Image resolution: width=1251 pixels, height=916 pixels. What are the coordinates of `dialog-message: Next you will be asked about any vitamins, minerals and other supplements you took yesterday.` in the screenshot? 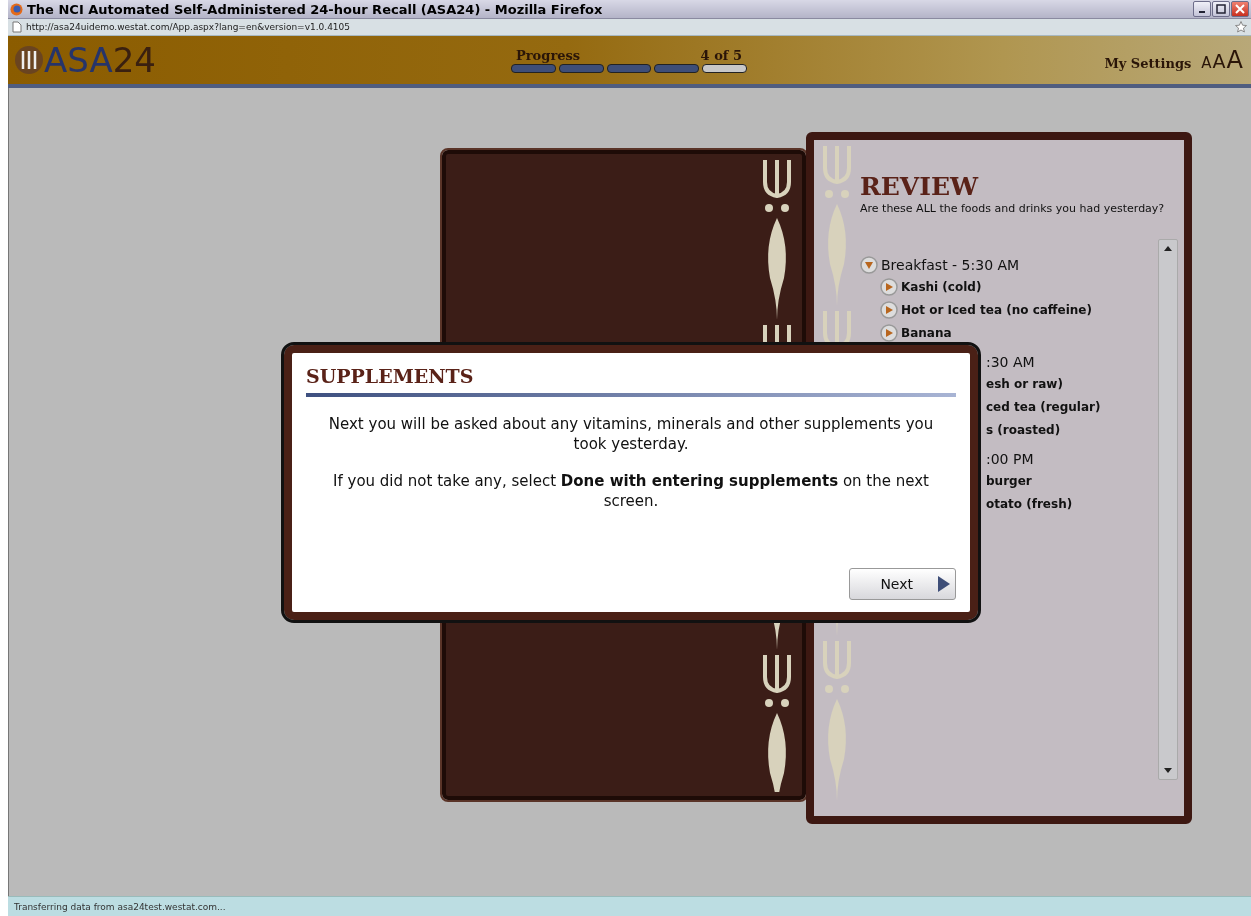 It's located at (631, 434).